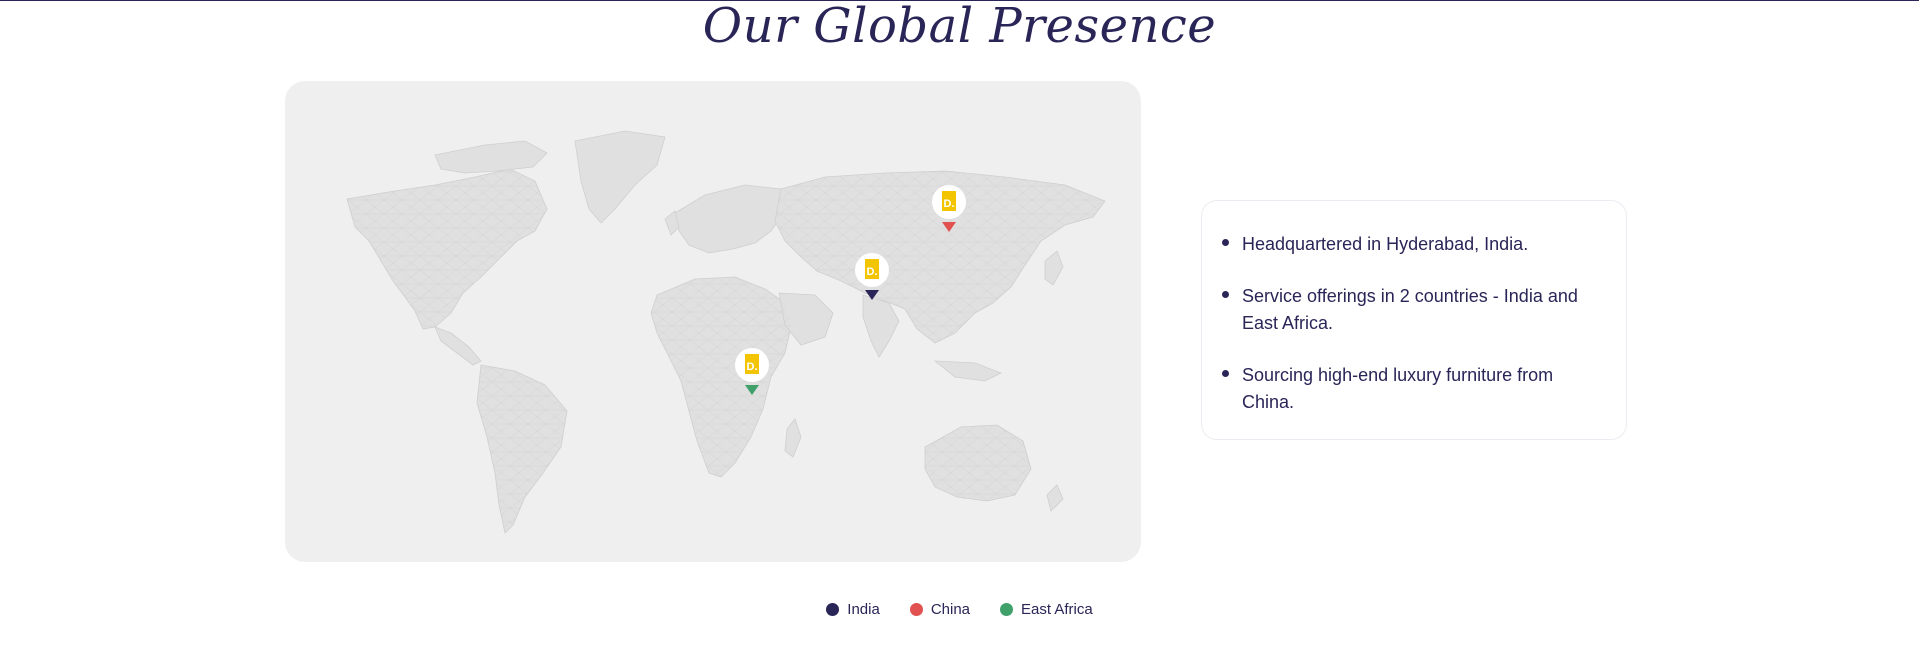 The width and height of the screenshot is (1919, 661). What do you see at coordinates (1055, 498) in the screenshot?
I see `new-zealand` at bounding box center [1055, 498].